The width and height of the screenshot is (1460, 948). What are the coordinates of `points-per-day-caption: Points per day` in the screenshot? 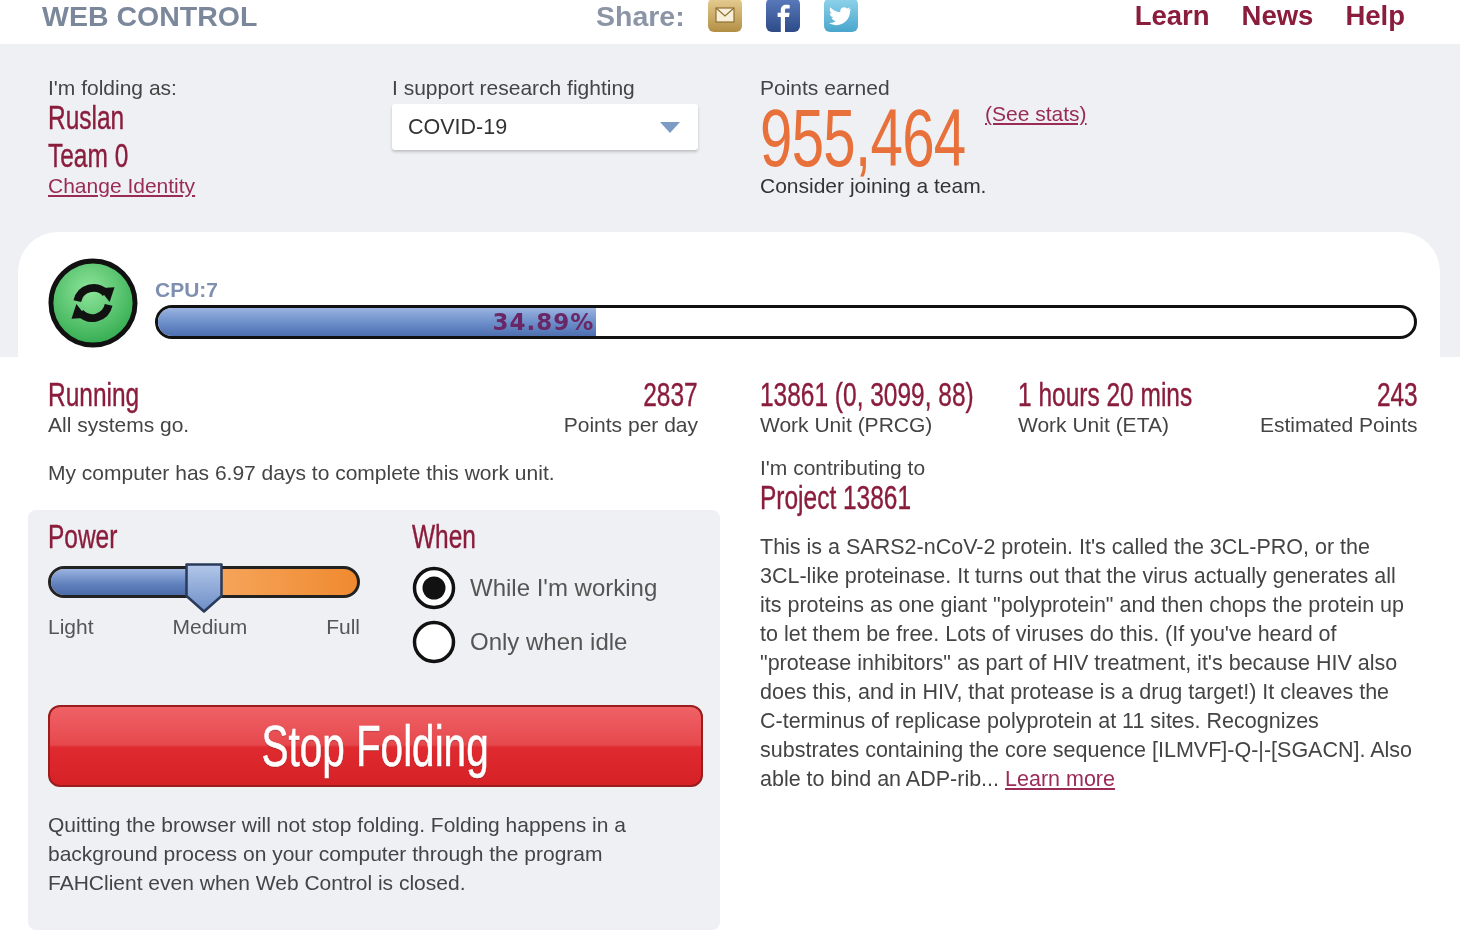 It's located at (630, 425).